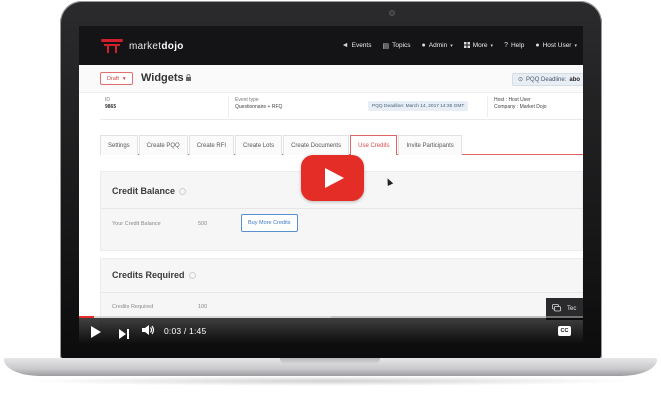 This screenshot has height=401, width=661. What do you see at coordinates (331, 79) in the screenshot?
I see `event-titlebar: Draft ▾ Widgets ⊙ PQQ Deadline: abo` at bounding box center [331, 79].